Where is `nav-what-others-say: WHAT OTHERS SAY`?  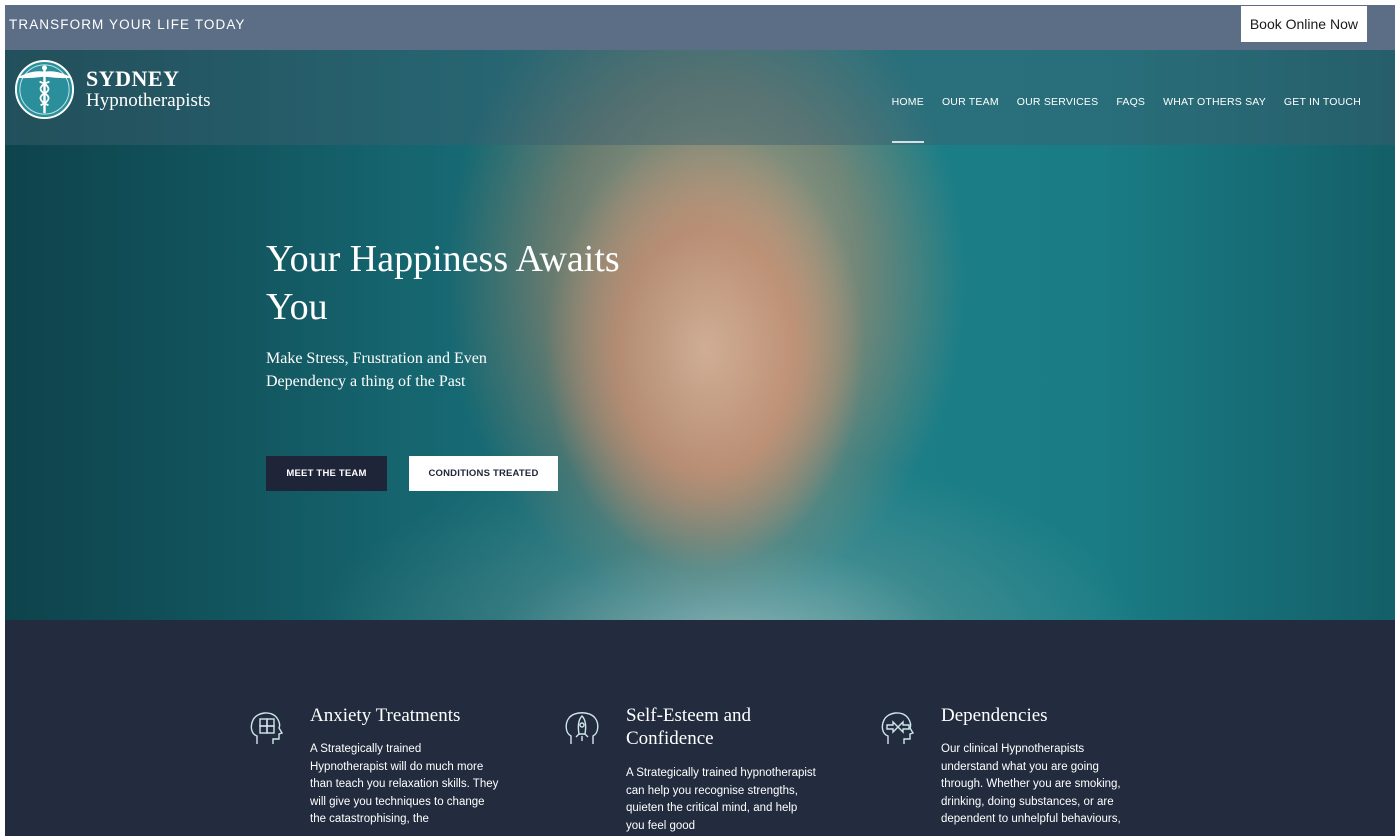
nav-what-others-say: WHAT OTHERS SAY is located at coordinates (1214, 102).